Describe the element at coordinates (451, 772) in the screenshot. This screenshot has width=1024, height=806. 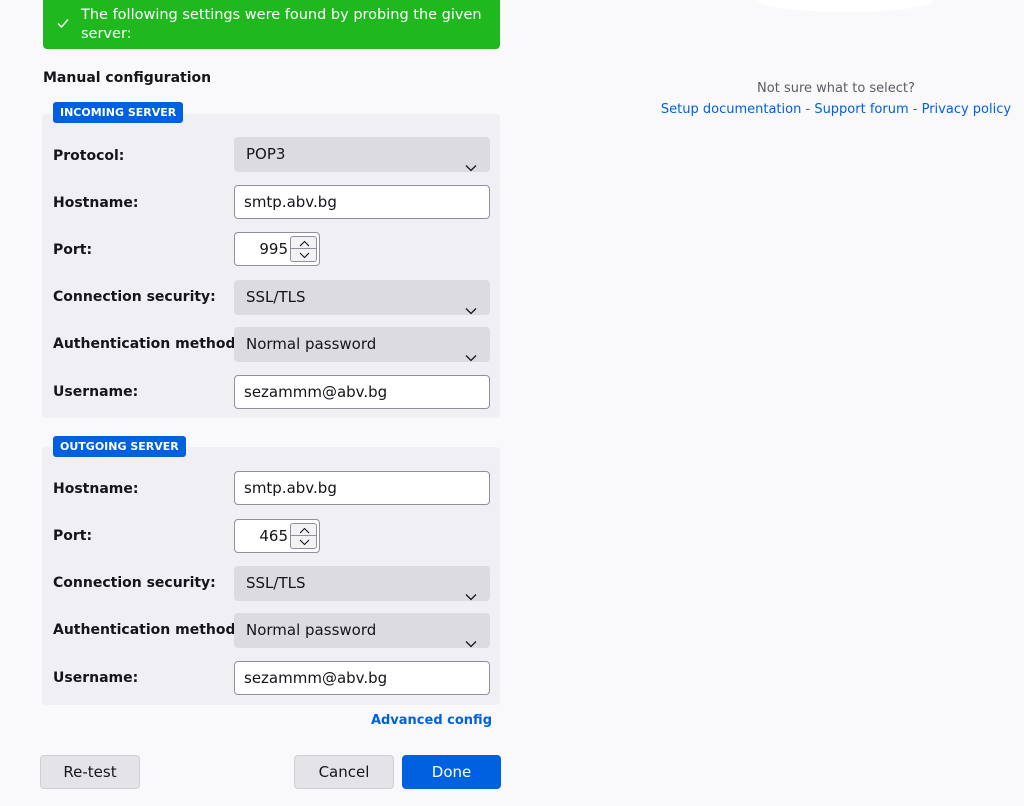
I see `done-button: Done` at that location.